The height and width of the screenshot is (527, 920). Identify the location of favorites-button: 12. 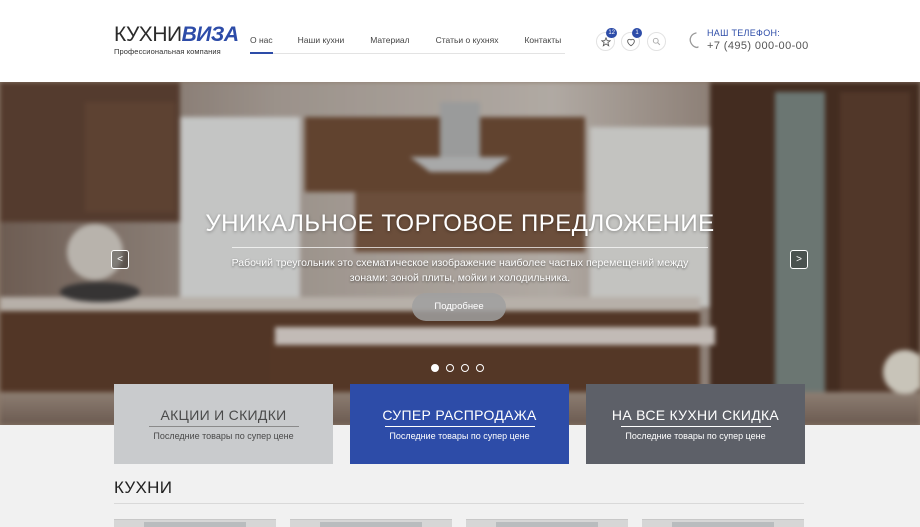
(606, 39).